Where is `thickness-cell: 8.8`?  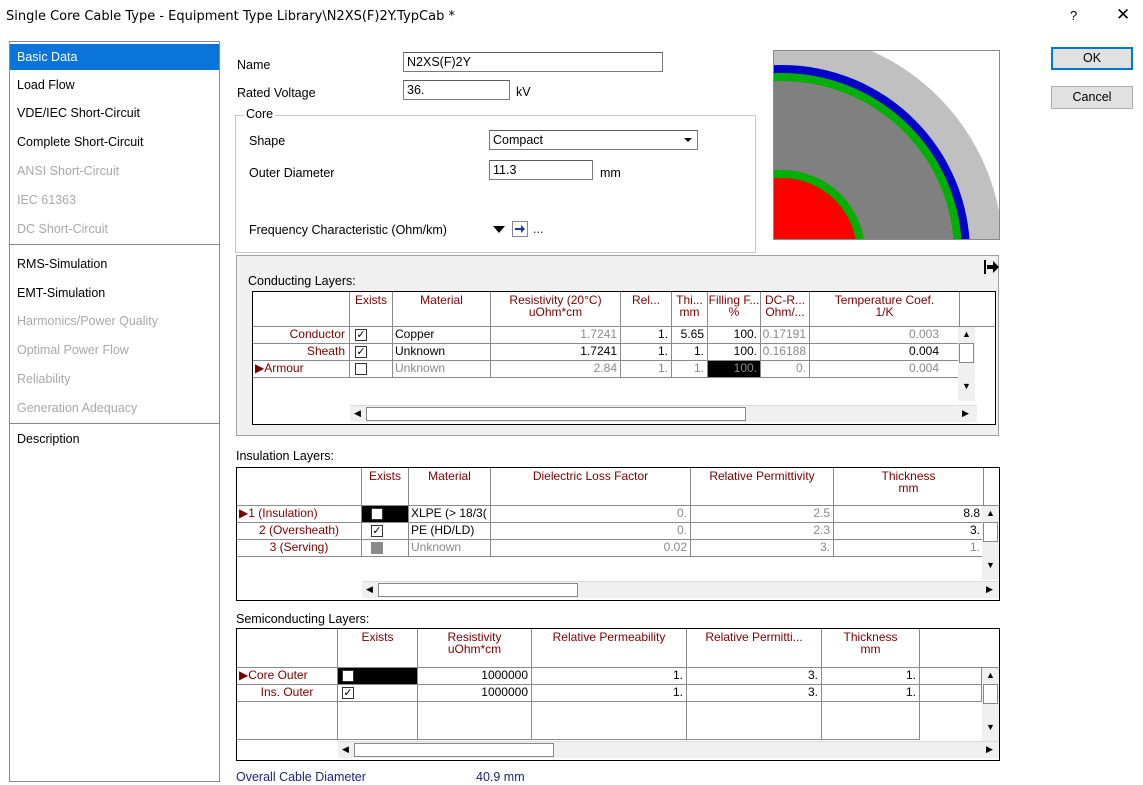
thickness-cell: 8.8 is located at coordinates (909, 514).